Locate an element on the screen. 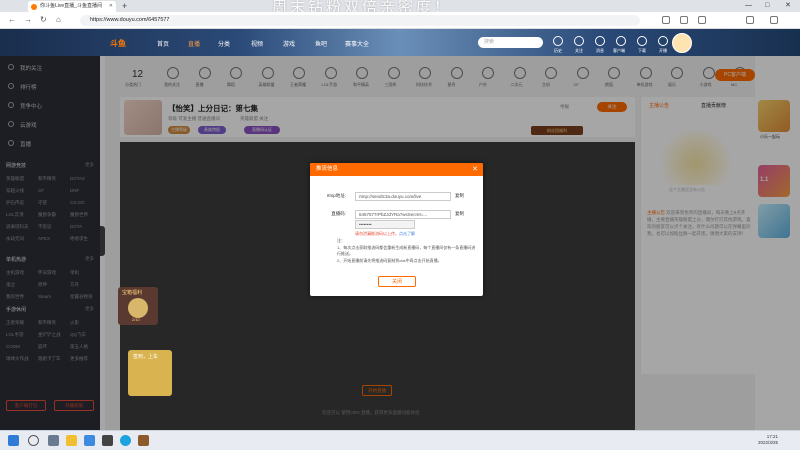 The width and height of the screenshot is (800, 450). broadcast-icon is located at coordinates (663, 41).